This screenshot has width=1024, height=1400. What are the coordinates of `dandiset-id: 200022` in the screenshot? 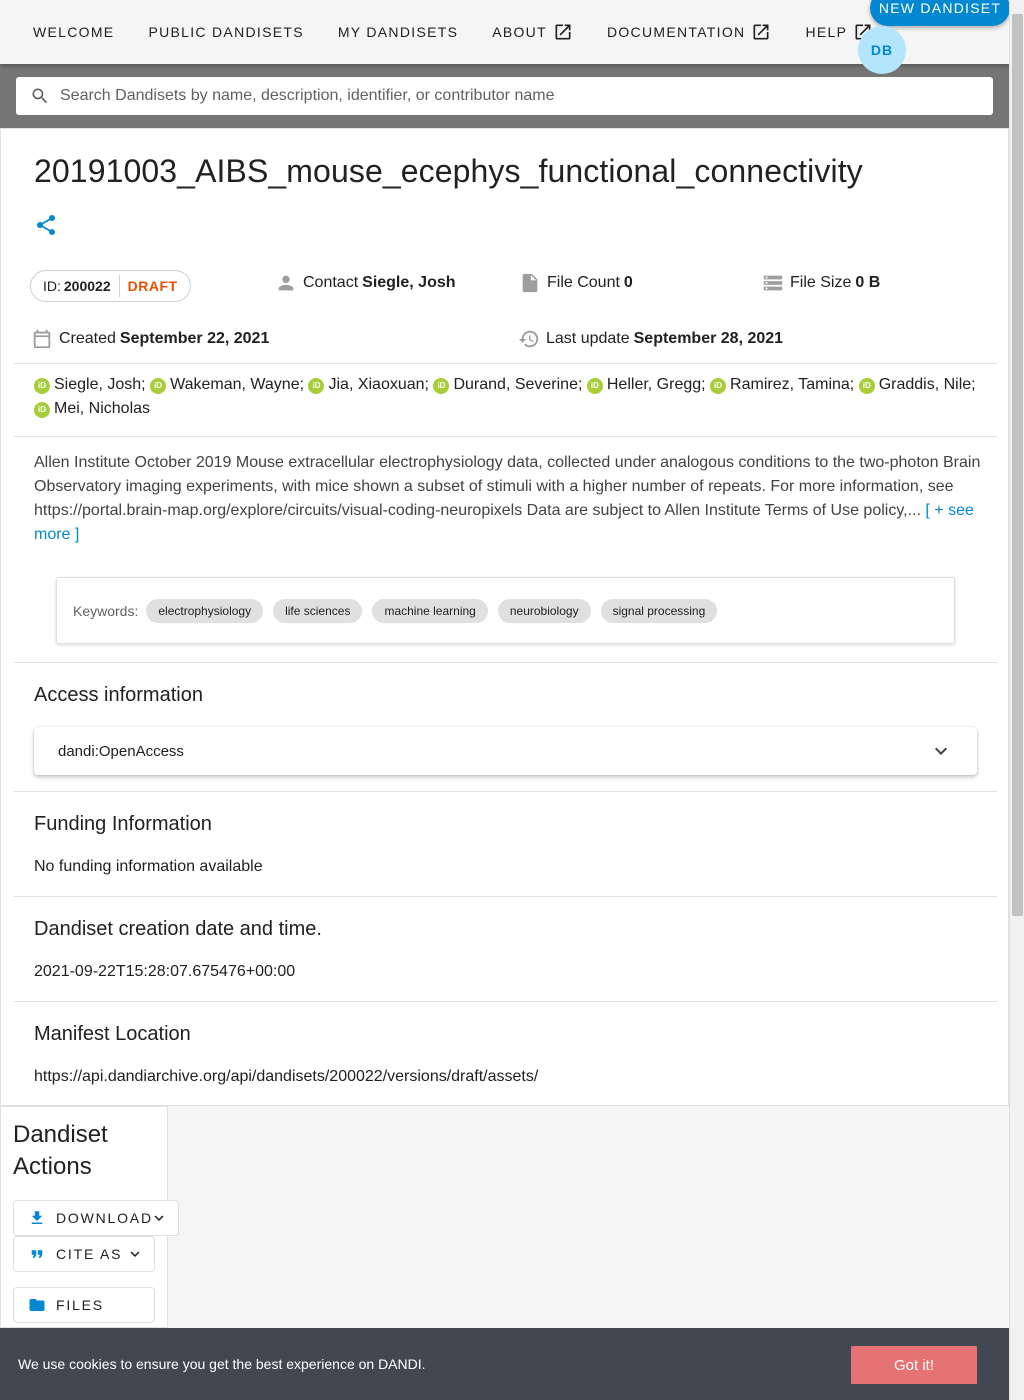 It's located at (87, 286).